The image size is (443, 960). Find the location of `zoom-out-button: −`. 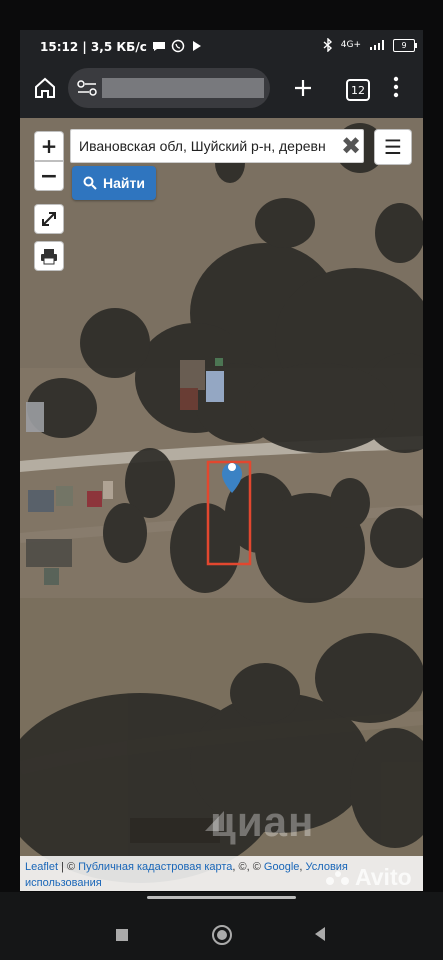

zoom-out-button: − is located at coordinates (49, 176).